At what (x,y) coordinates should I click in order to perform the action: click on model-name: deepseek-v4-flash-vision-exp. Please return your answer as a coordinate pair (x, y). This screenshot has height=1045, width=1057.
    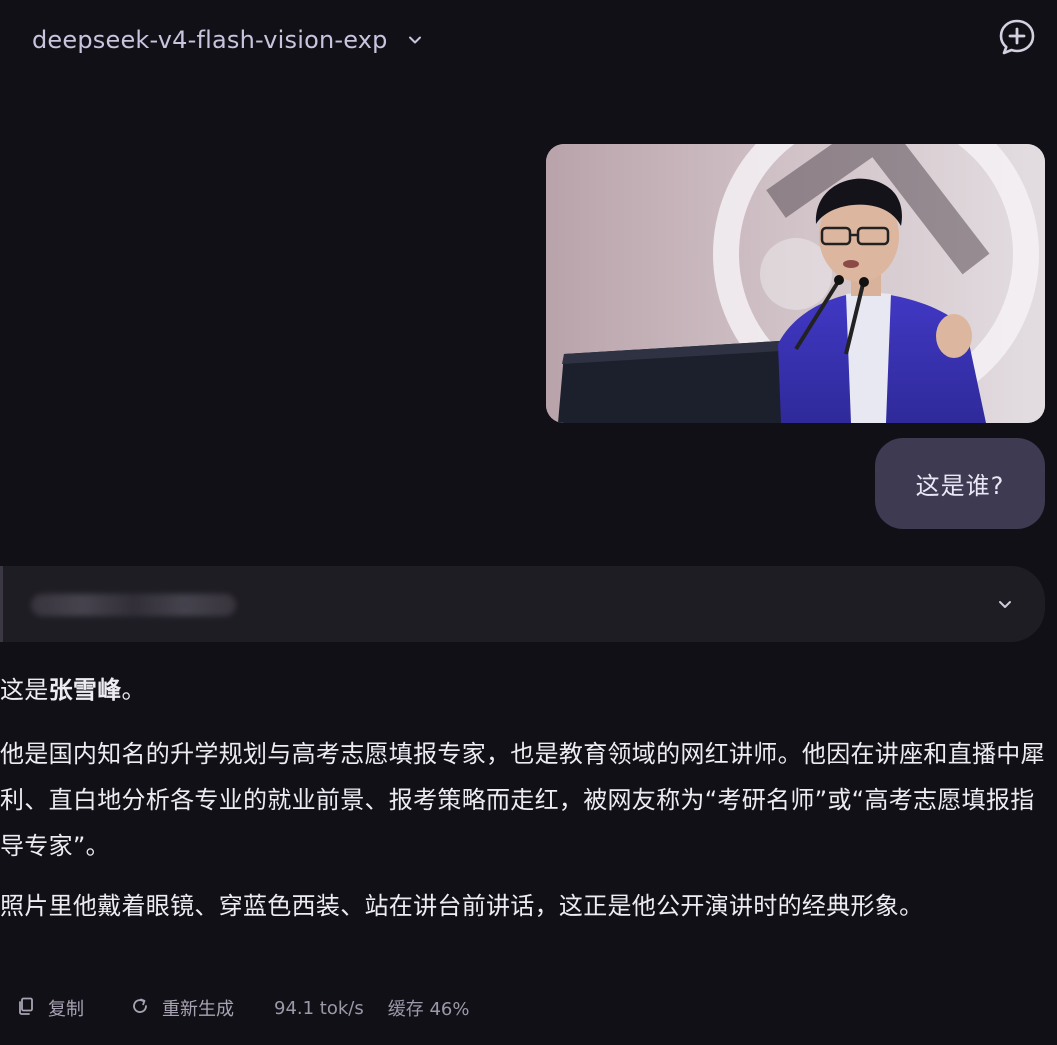
    Looking at the image, I should click on (210, 40).